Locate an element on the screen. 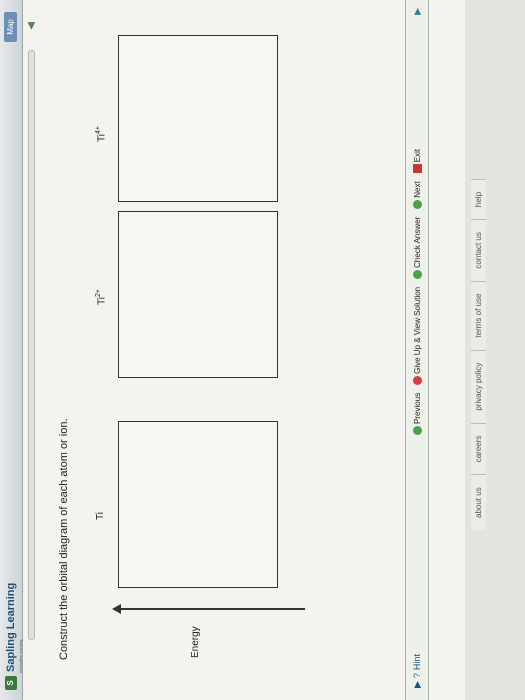 Image resolution: width=525 pixels, height=700 pixels. footer-link-contact: contact us is located at coordinates (478, 250).